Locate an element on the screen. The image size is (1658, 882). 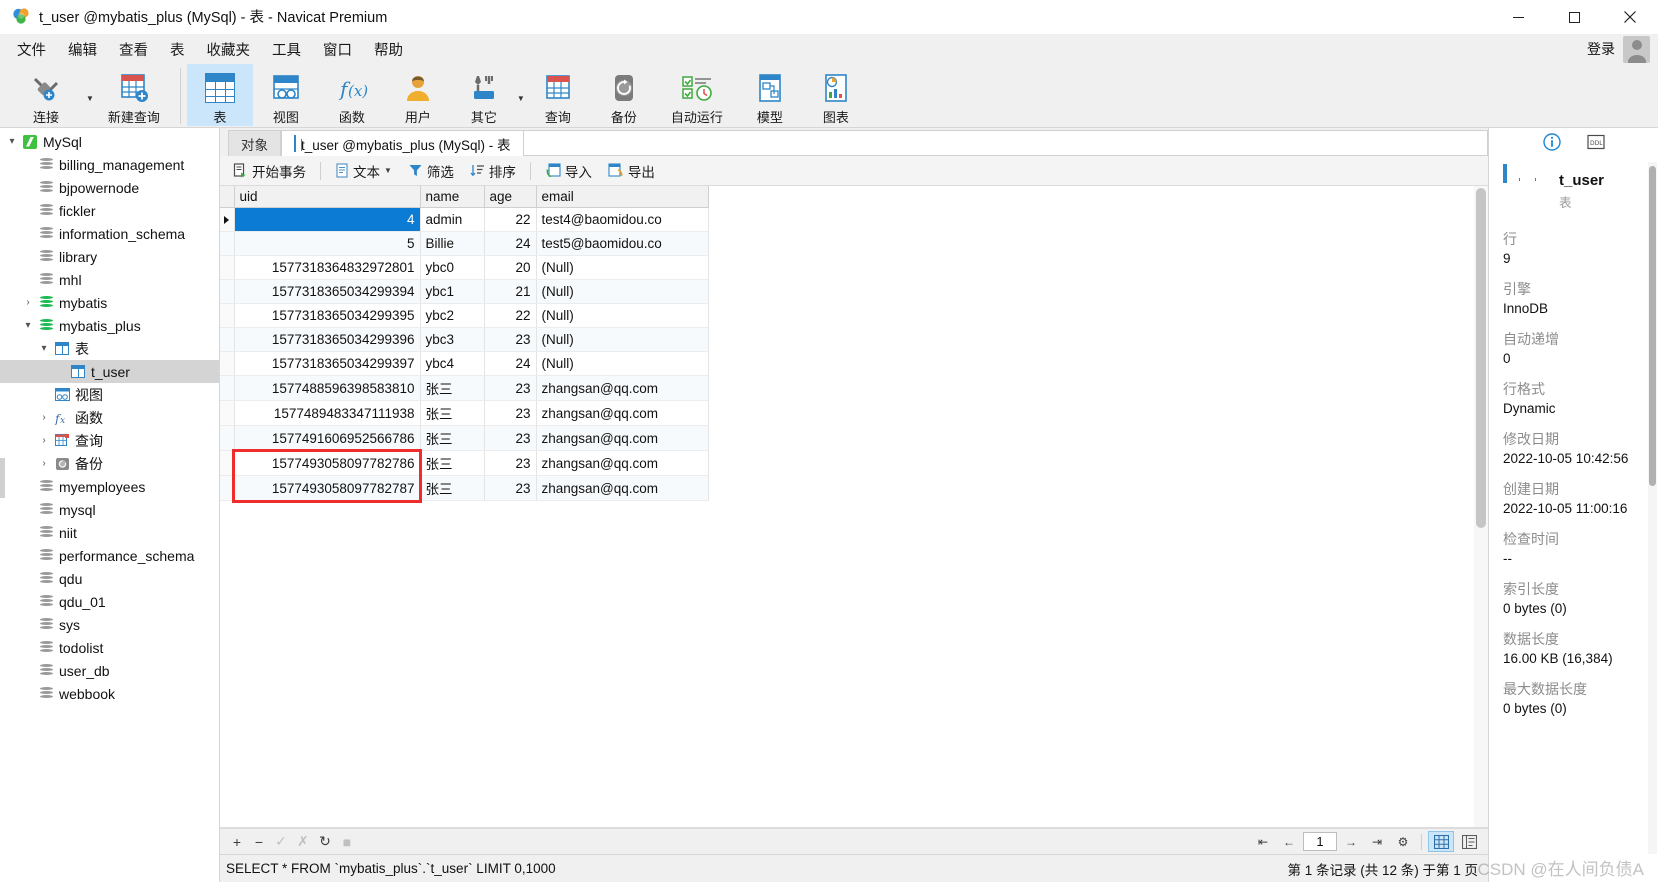
sidebar-item-fickler: fickler is located at coordinates (109, 210).